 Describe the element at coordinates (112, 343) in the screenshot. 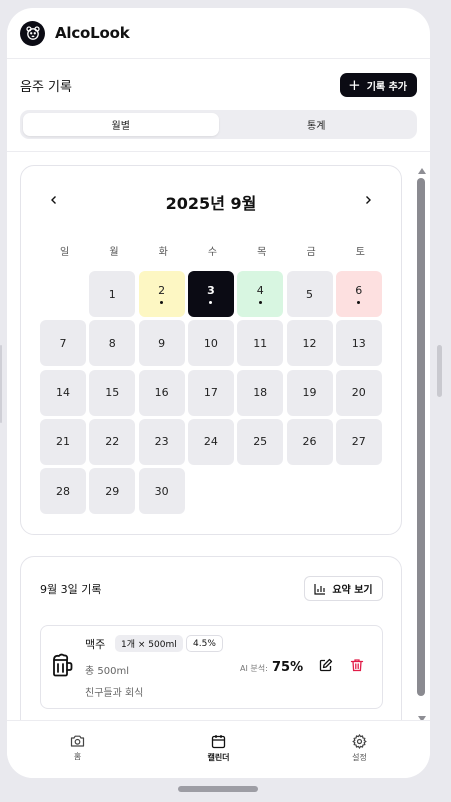

I see `calendar-day-8: 8` at that location.